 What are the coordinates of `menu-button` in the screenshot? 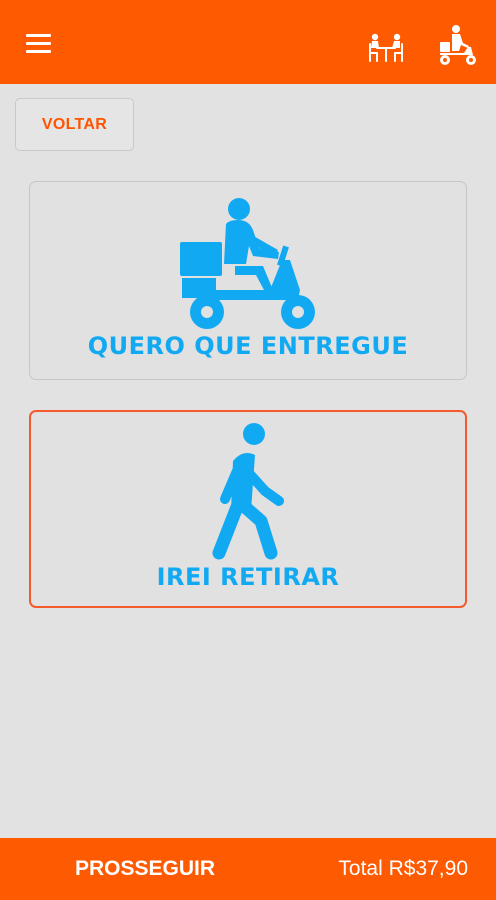 It's located at (38, 44).